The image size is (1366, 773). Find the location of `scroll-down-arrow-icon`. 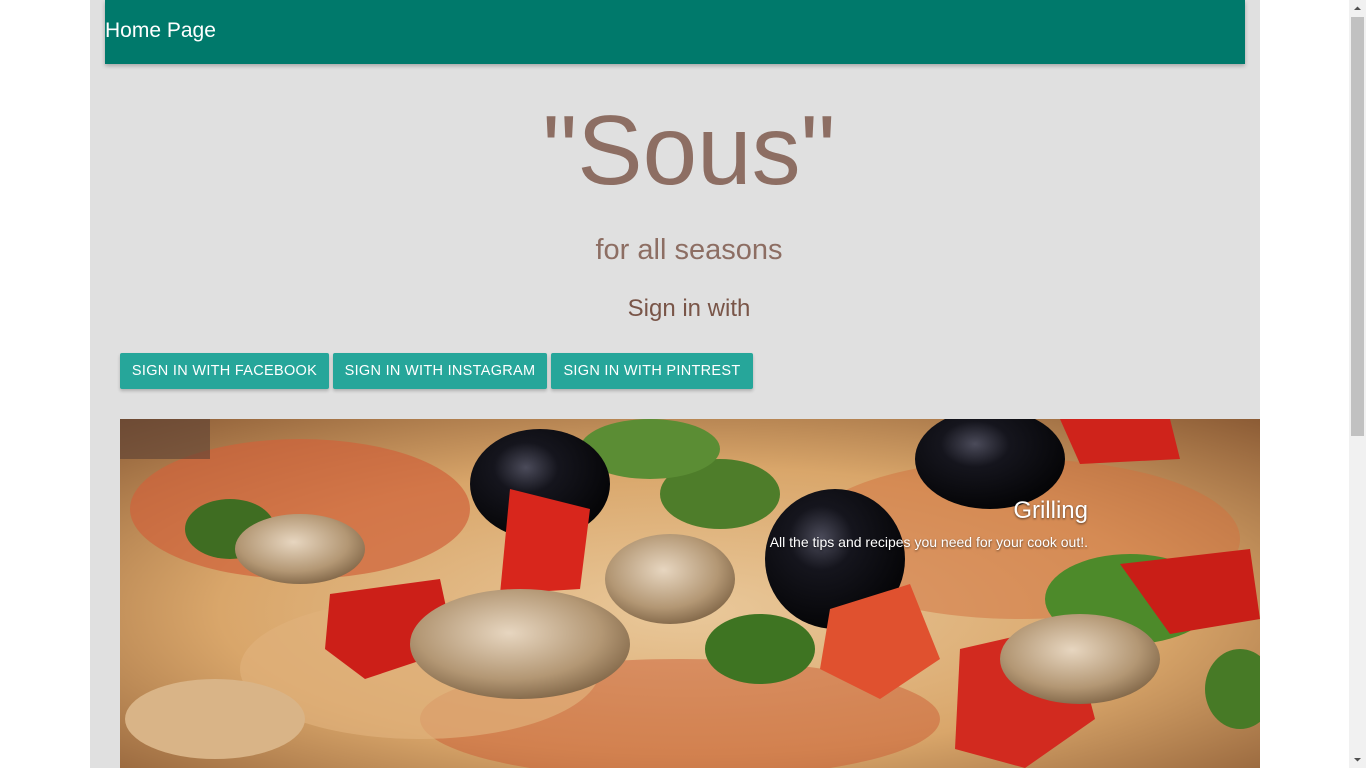

scroll-down-arrow-icon is located at coordinates (1357, 759).